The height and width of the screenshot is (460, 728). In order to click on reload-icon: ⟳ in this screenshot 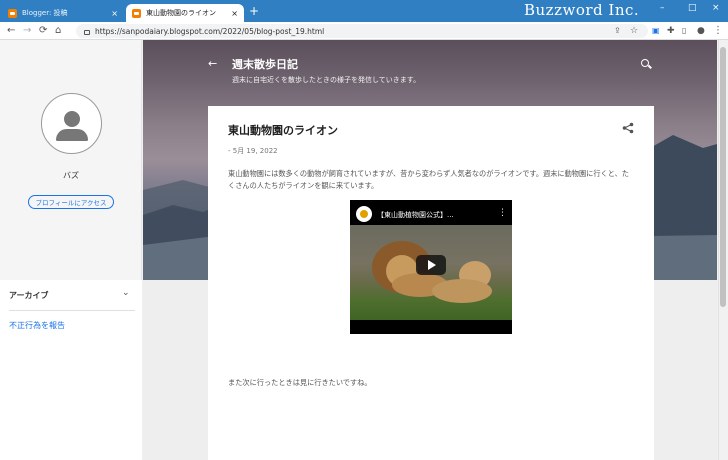, I will do `click(43, 31)`.